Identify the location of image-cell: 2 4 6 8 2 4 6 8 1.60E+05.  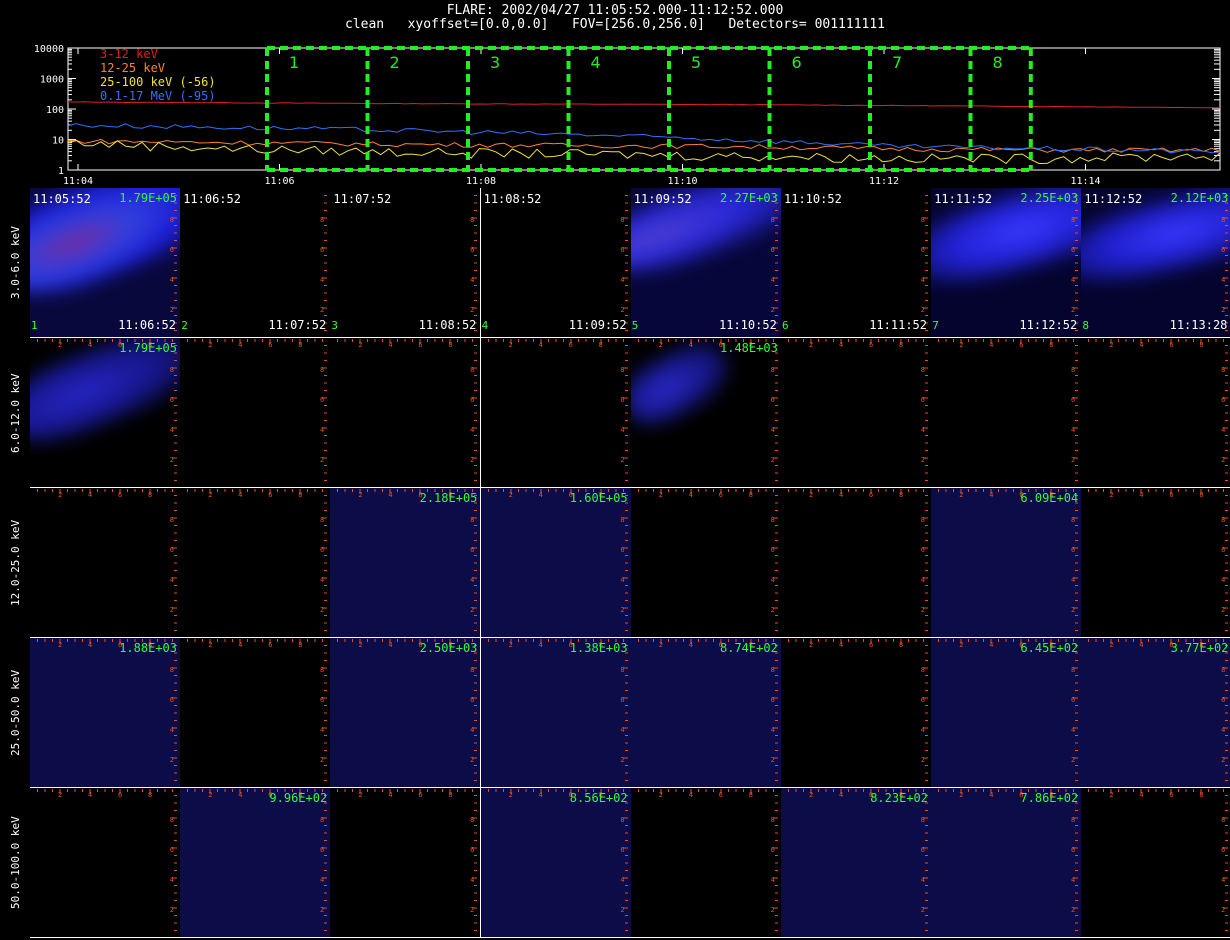
(556, 563).